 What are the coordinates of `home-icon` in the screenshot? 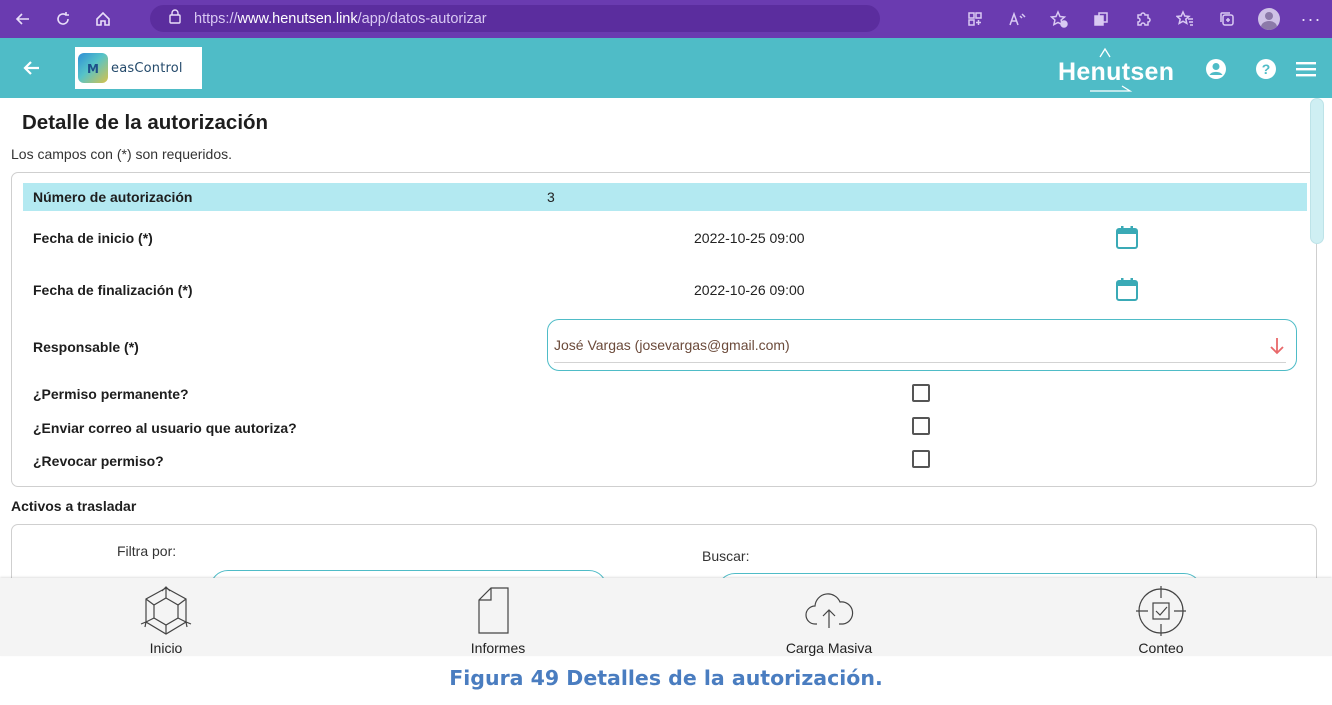 It's located at (103, 19).